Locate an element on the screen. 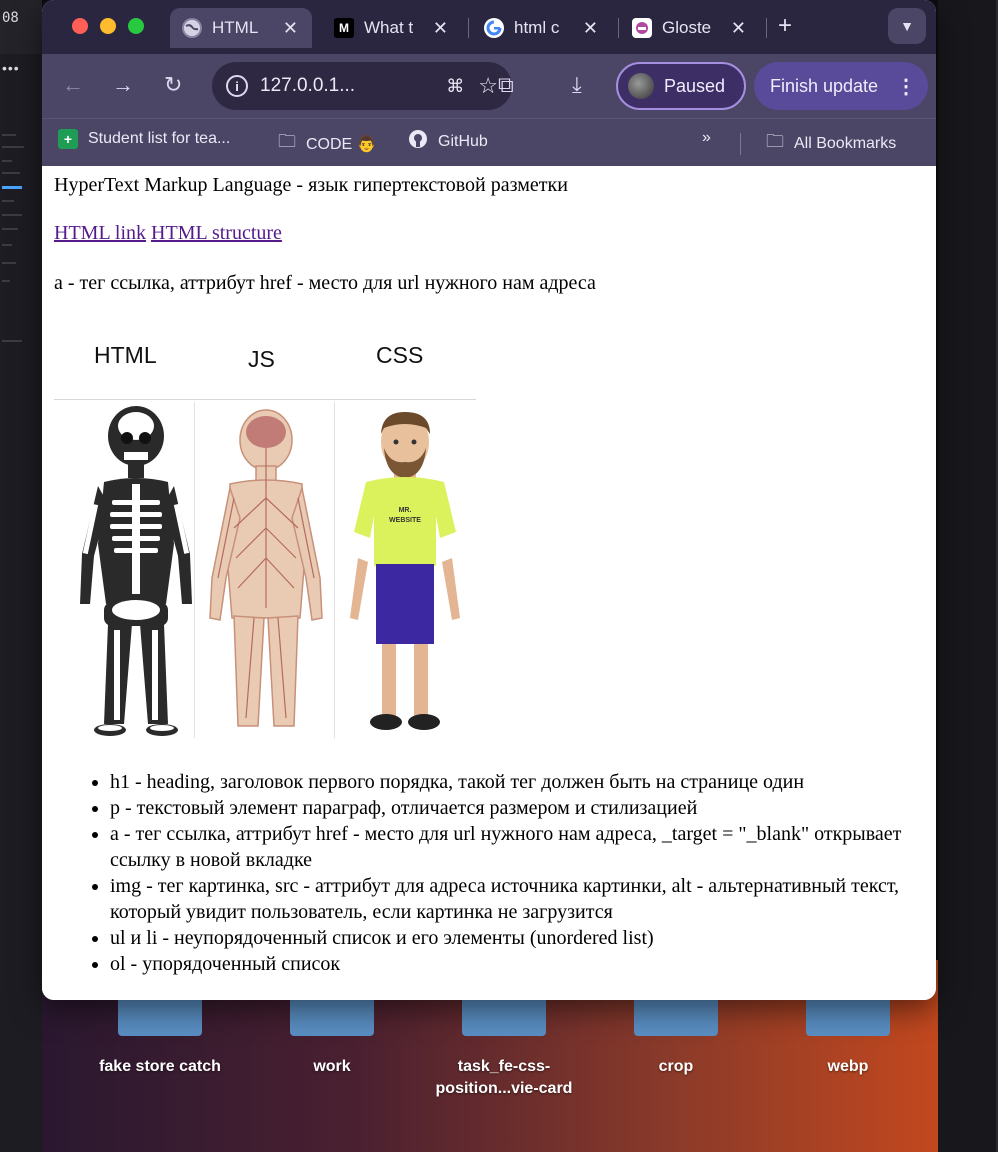 The image size is (998, 1152). translate-icon: ⌘ is located at coordinates (455, 86).